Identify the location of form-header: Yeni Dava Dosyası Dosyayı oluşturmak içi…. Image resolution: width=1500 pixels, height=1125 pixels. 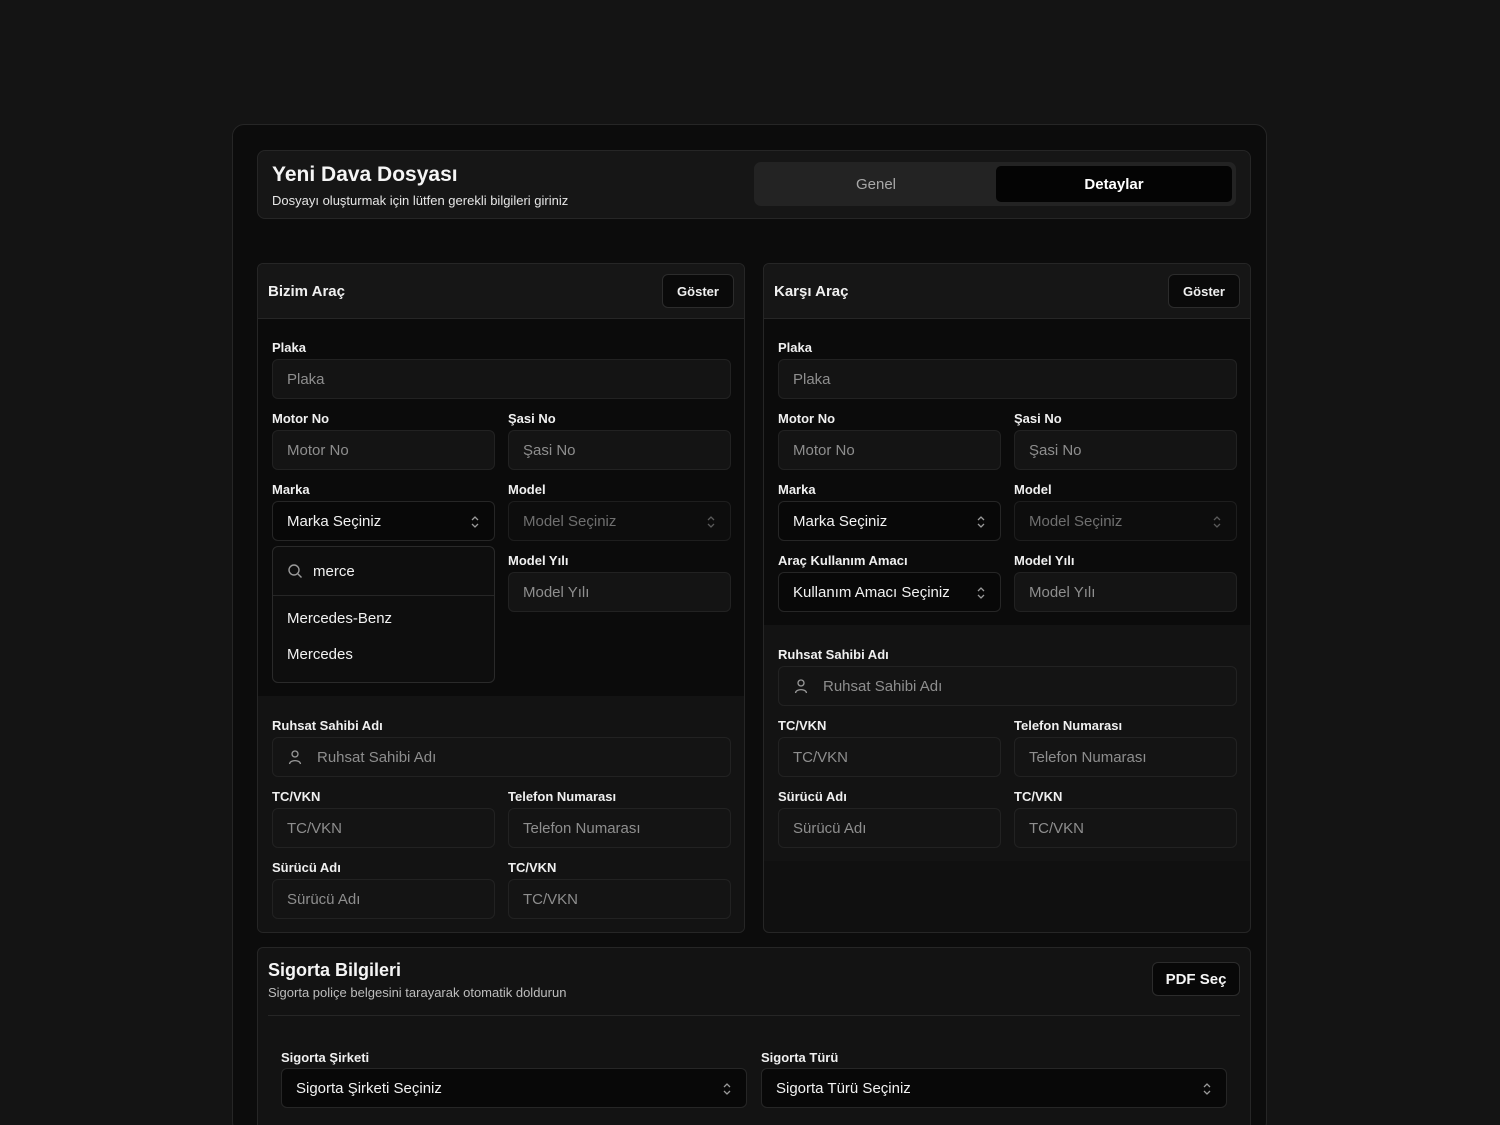
(754, 184).